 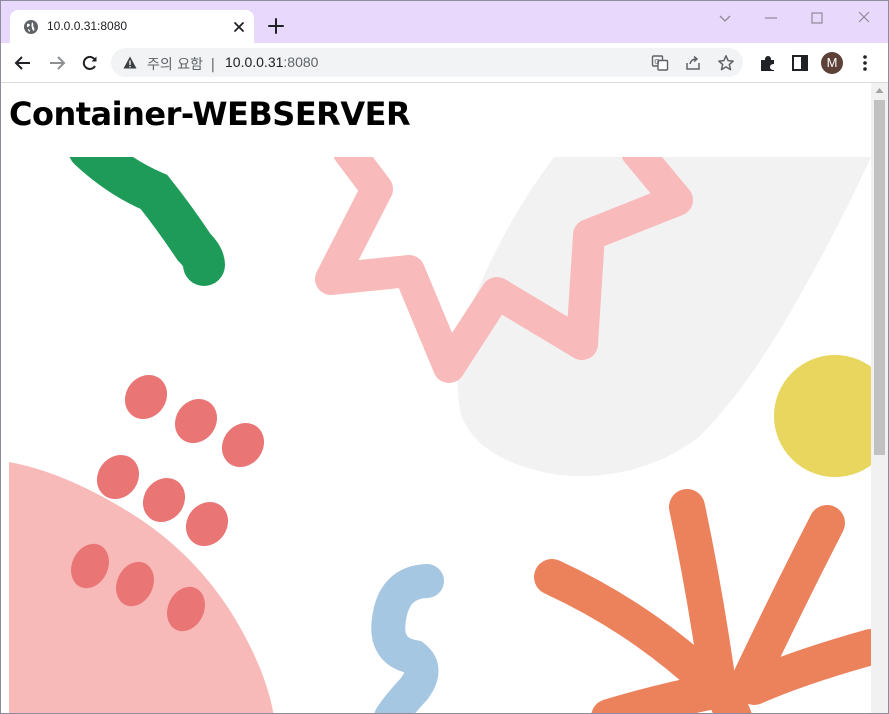 What do you see at coordinates (31, 27) in the screenshot?
I see `globe-icon` at bounding box center [31, 27].